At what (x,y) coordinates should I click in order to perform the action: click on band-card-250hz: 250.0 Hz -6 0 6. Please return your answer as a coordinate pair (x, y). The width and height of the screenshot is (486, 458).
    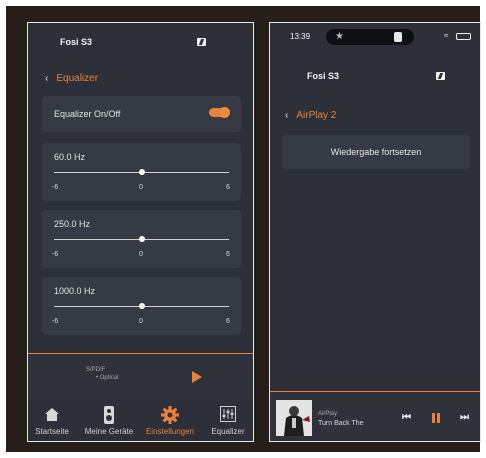
    Looking at the image, I should click on (141, 239).